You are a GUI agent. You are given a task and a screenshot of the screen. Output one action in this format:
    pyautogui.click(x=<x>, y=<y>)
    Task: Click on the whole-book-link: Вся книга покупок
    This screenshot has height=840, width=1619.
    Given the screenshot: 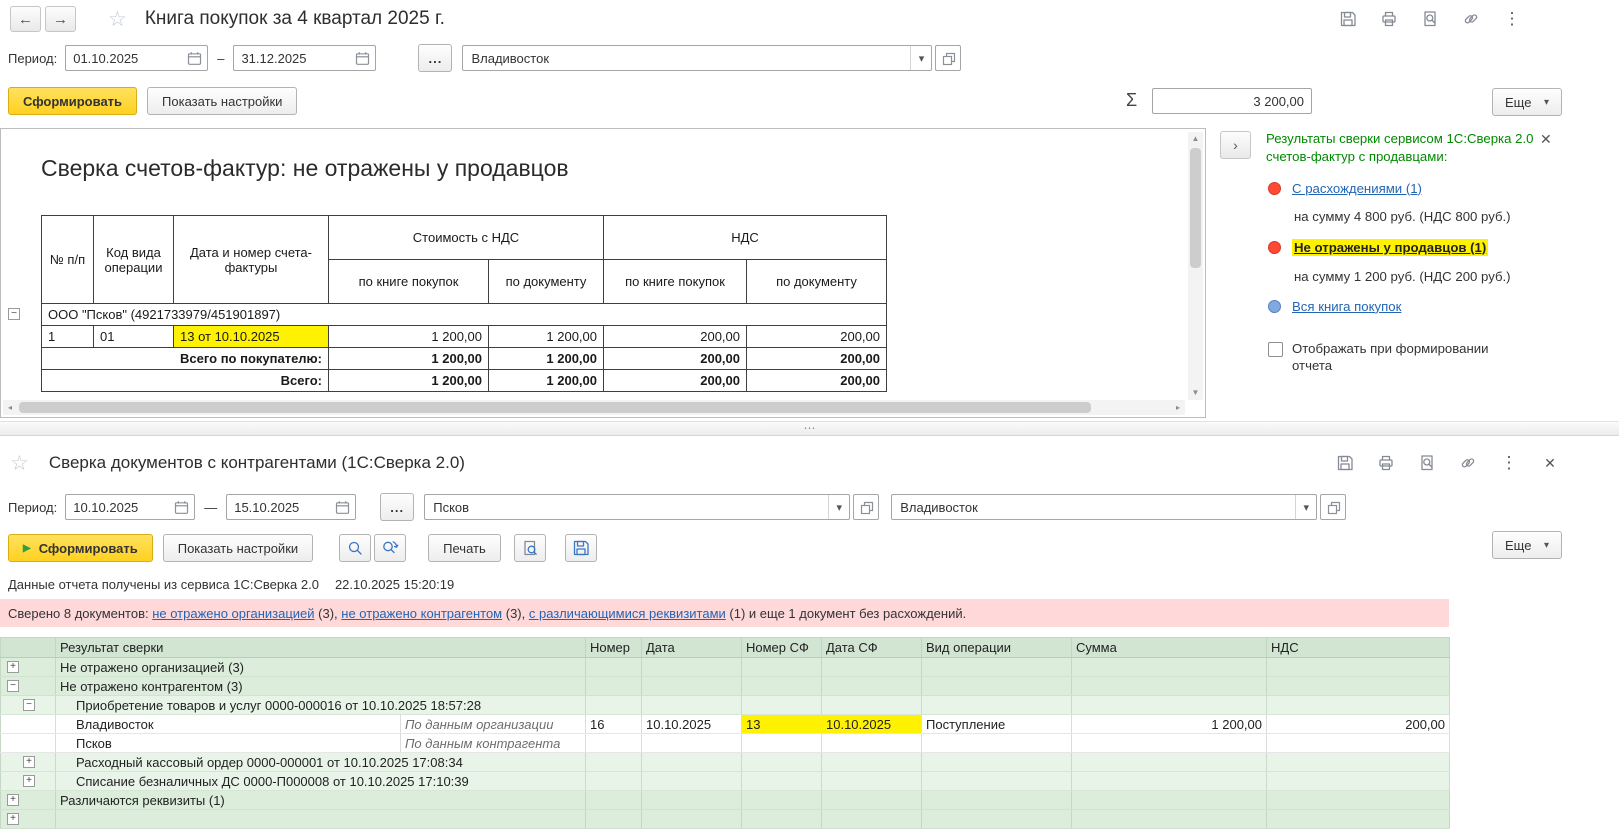 What is the action you would take?
    pyautogui.click(x=1346, y=306)
    